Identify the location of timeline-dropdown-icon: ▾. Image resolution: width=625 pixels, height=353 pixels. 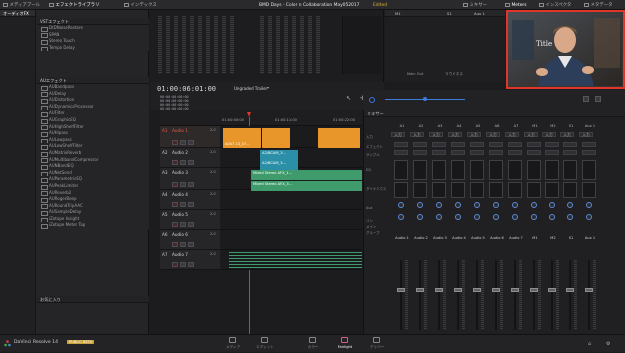
(268, 87).